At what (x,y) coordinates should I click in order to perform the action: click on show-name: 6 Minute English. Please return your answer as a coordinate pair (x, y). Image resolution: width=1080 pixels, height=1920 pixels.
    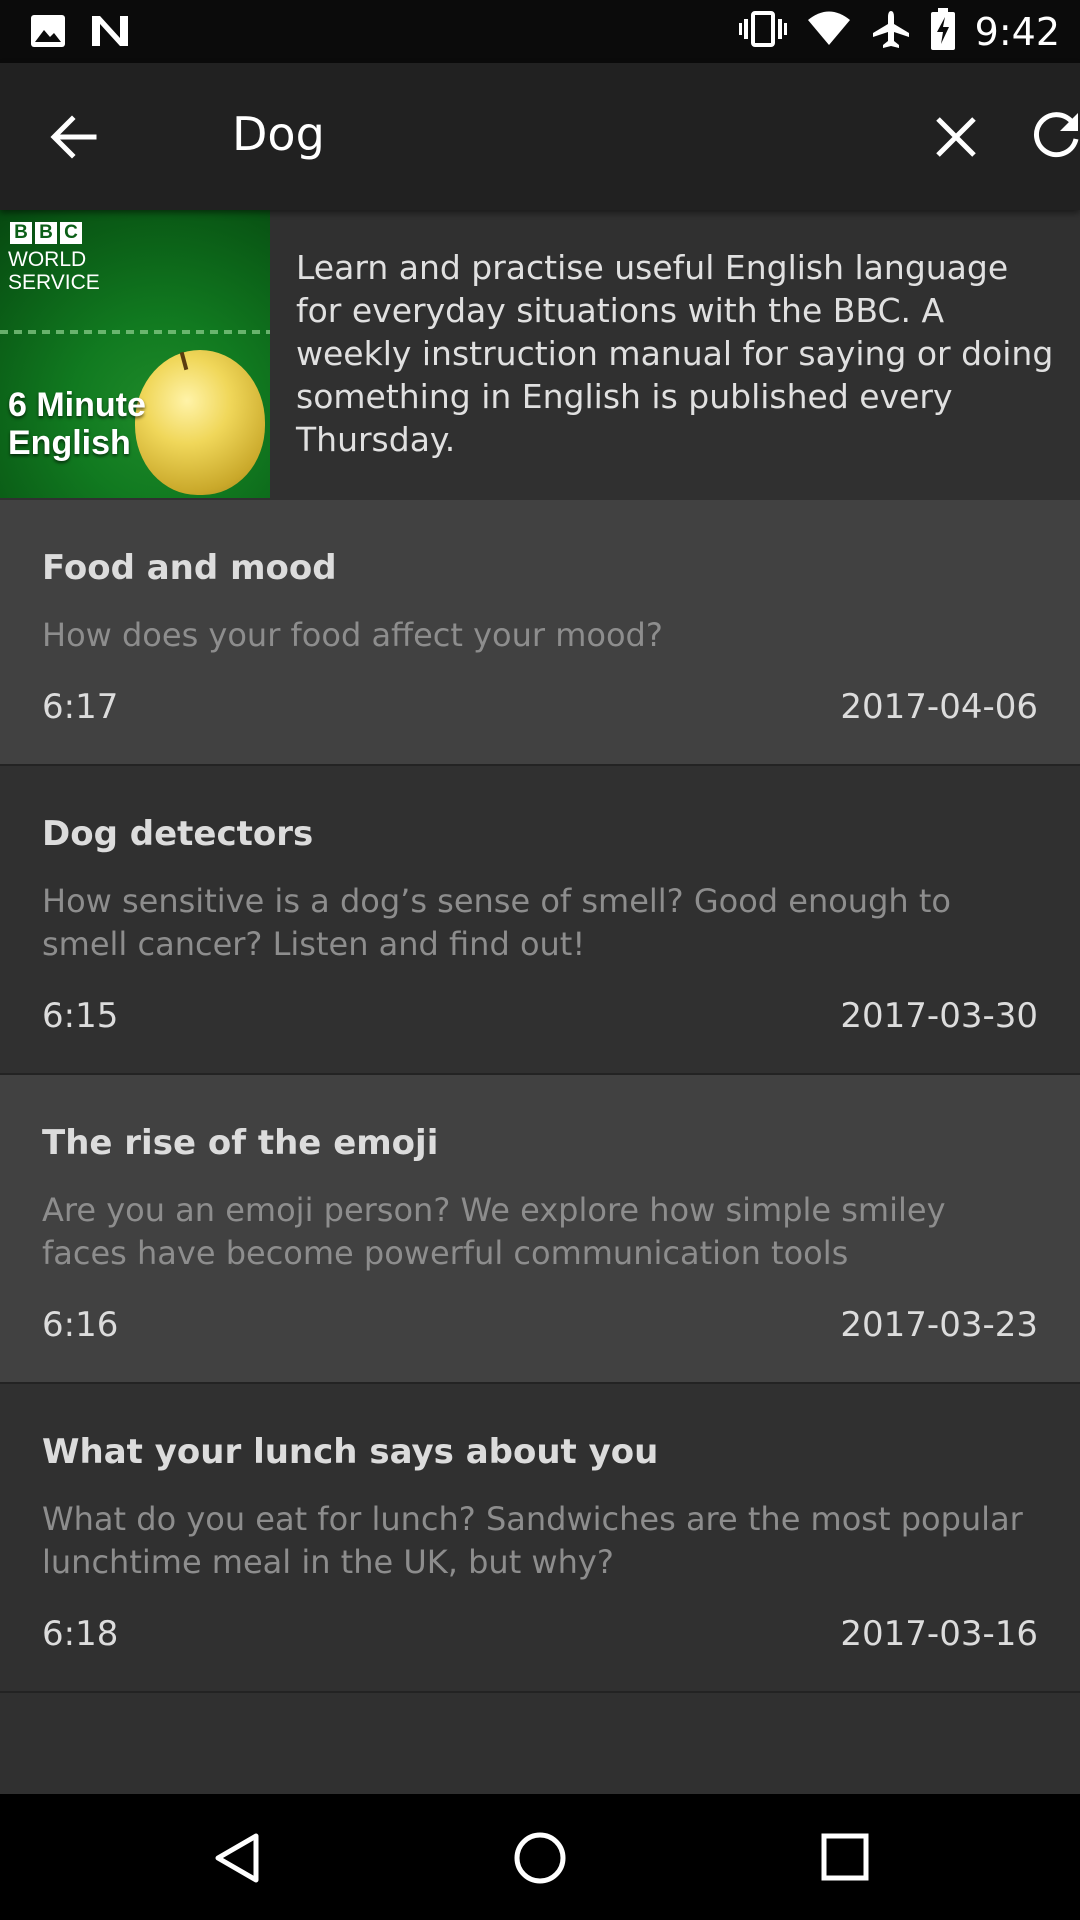
    Looking at the image, I should click on (77, 424).